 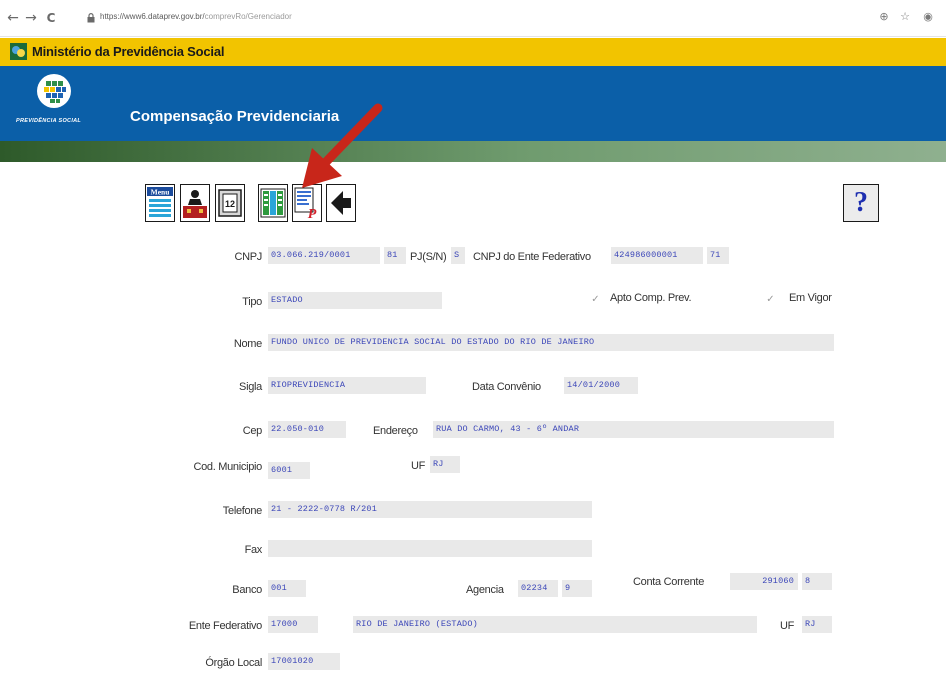 I want to click on cep-label: Cep, so click(x=252, y=431).